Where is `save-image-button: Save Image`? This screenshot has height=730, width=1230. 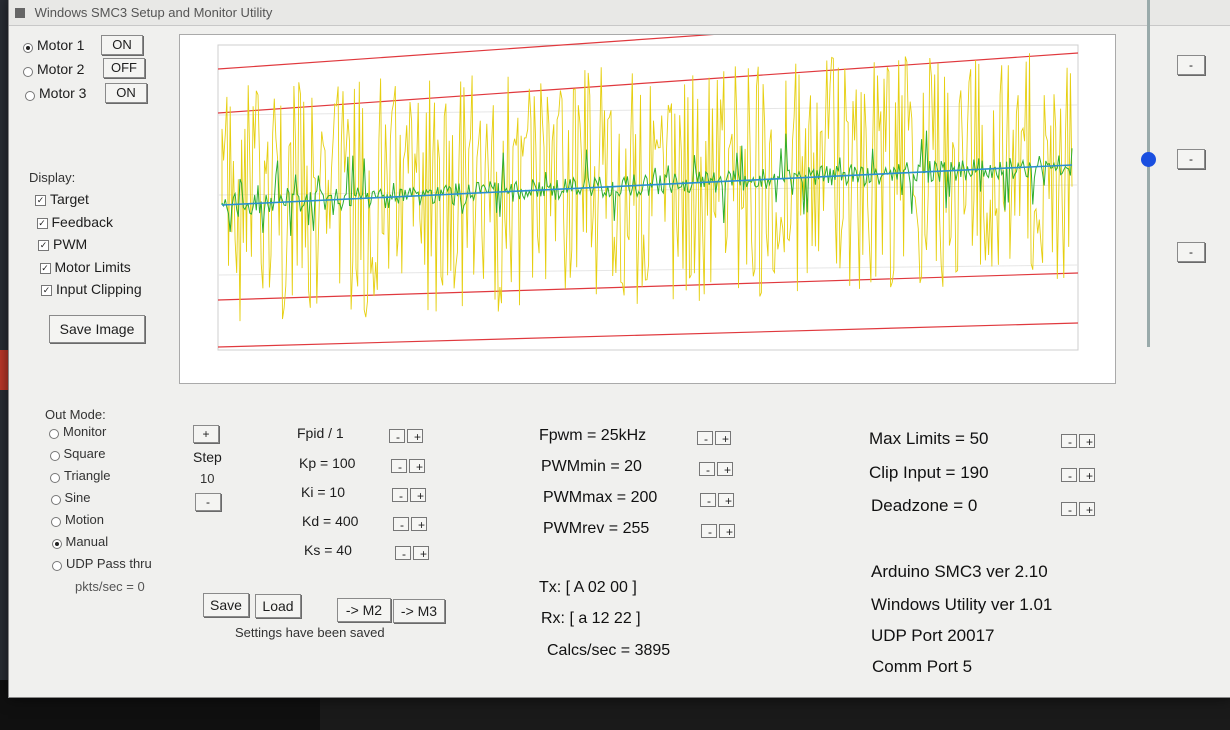
save-image-button: Save Image is located at coordinates (97, 329).